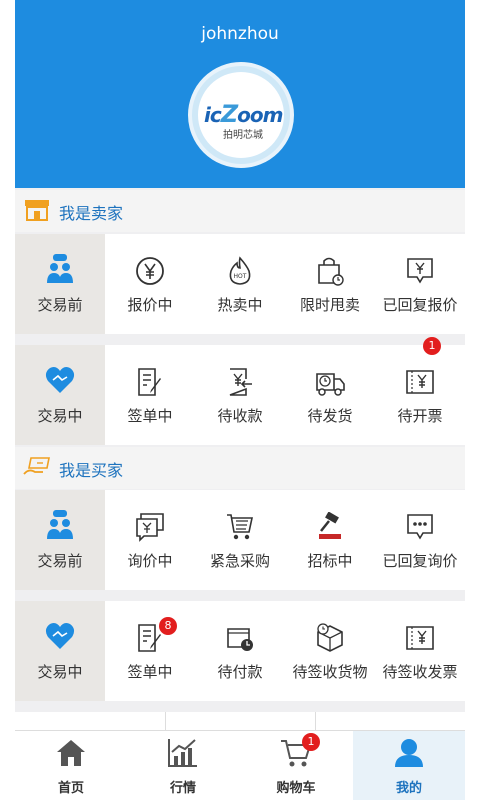 Image resolution: width=480 pixels, height=800 pixels. I want to click on seller-in-trade-label: 交易中, so click(60, 395).